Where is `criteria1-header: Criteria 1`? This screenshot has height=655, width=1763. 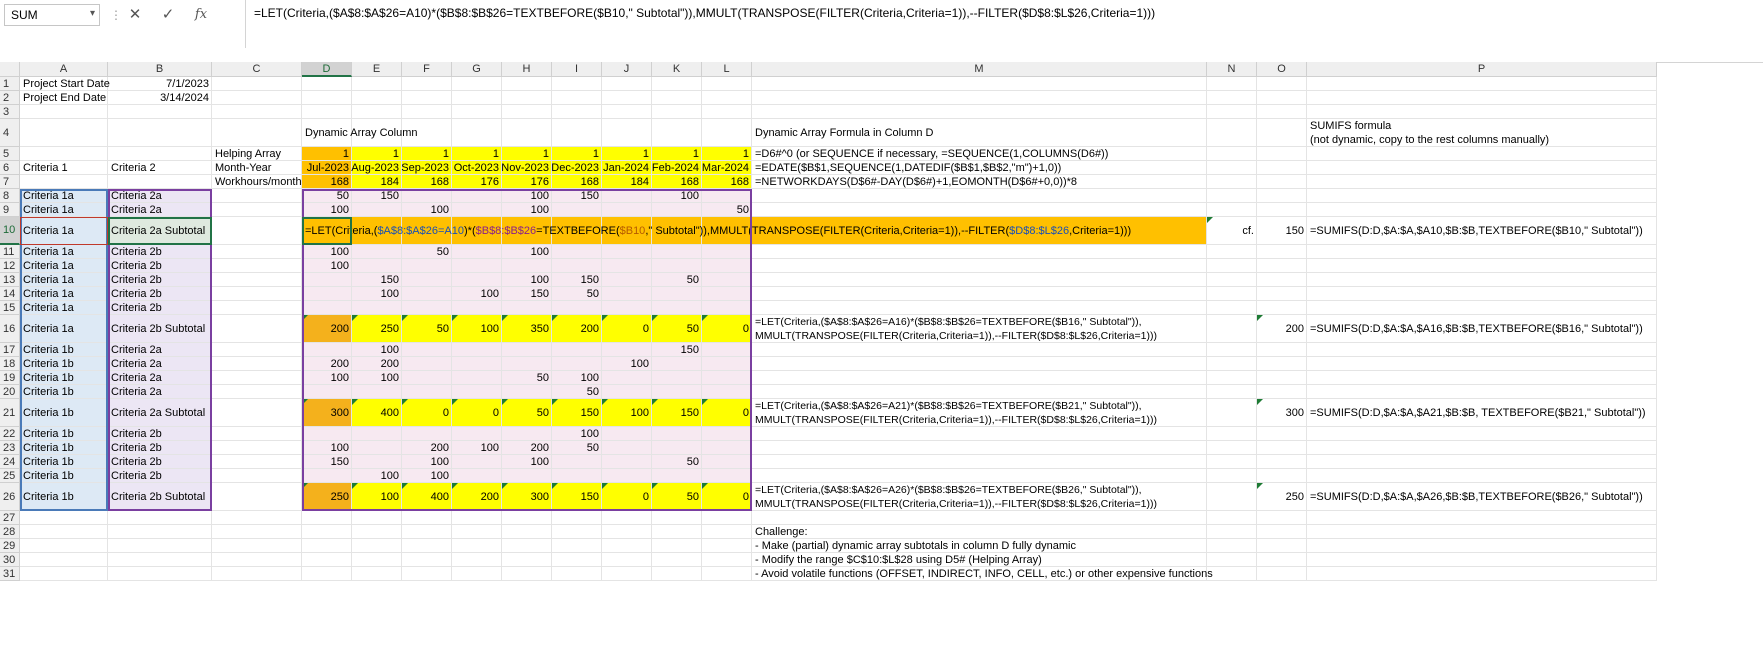
criteria1-header: Criteria 1 is located at coordinates (64, 168).